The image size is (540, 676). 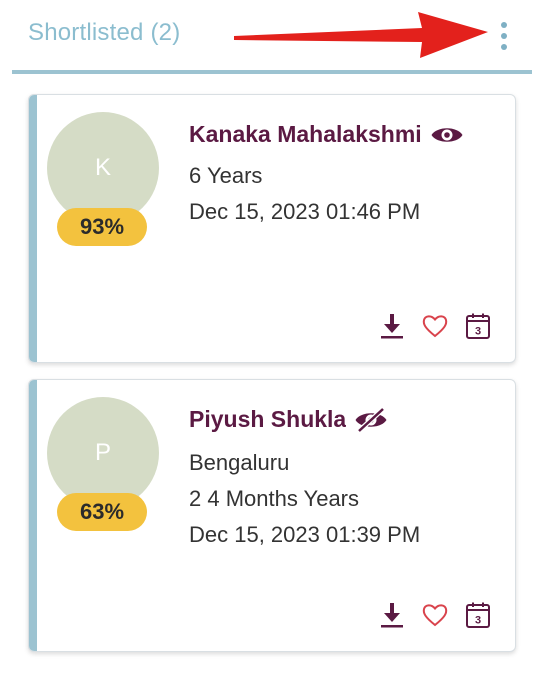 I want to click on match-badge: 93%, so click(x=102, y=227).